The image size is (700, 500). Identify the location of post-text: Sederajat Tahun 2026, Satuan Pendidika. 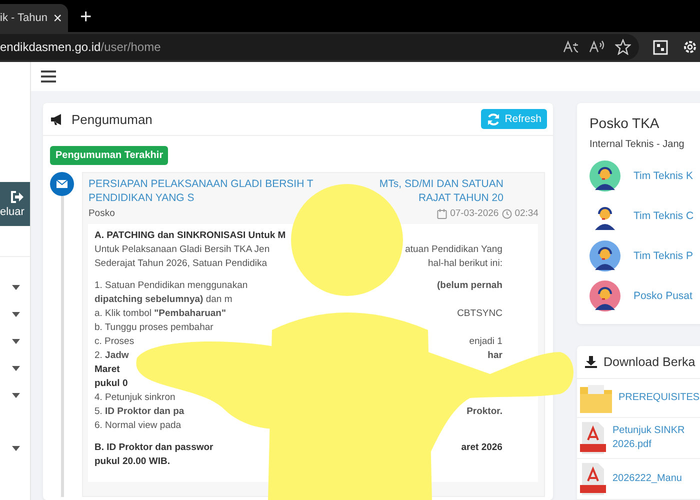
(181, 264).